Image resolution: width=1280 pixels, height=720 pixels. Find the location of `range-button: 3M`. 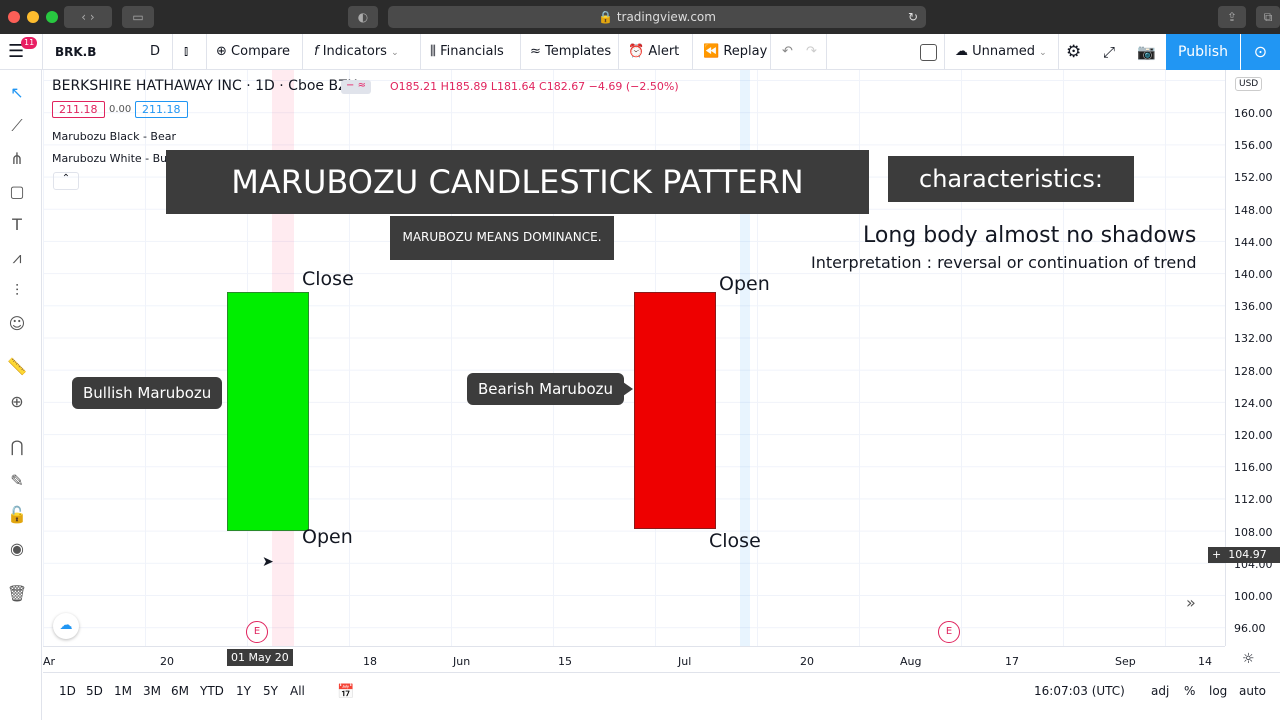

range-button: 3M is located at coordinates (152, 691).